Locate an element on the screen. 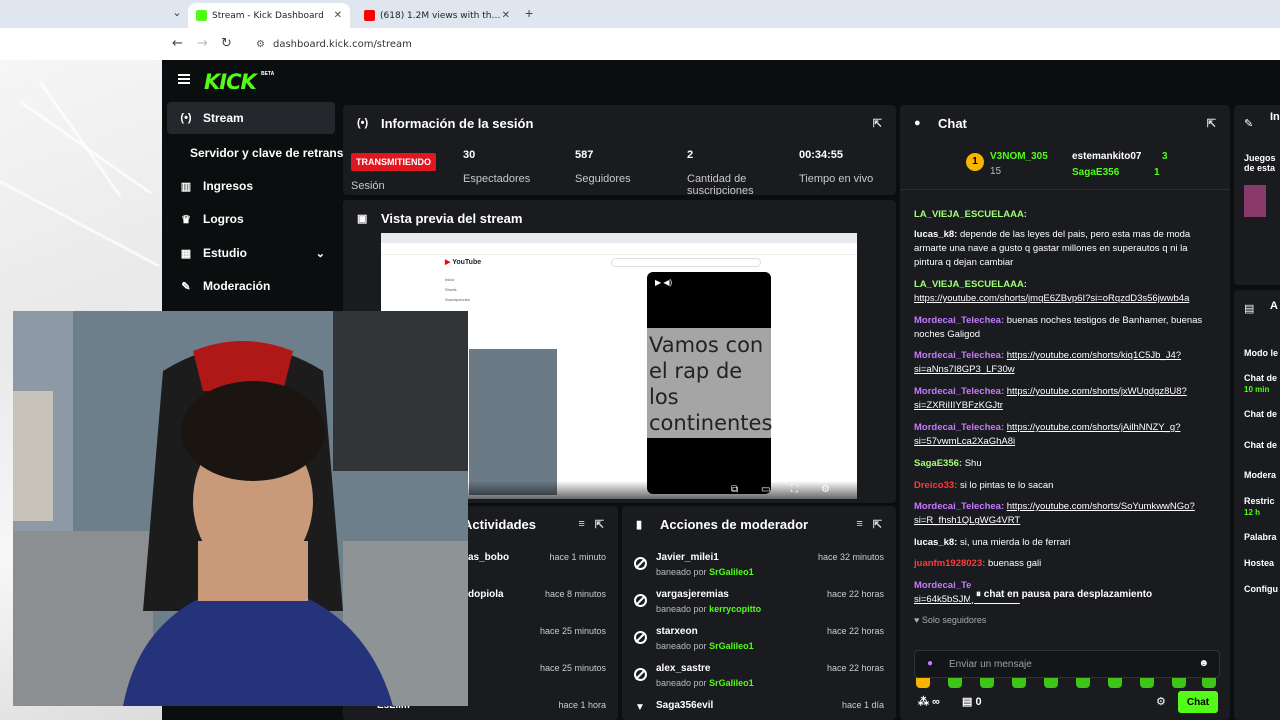  panel-title: Chat is located at coordinates (952, 123).